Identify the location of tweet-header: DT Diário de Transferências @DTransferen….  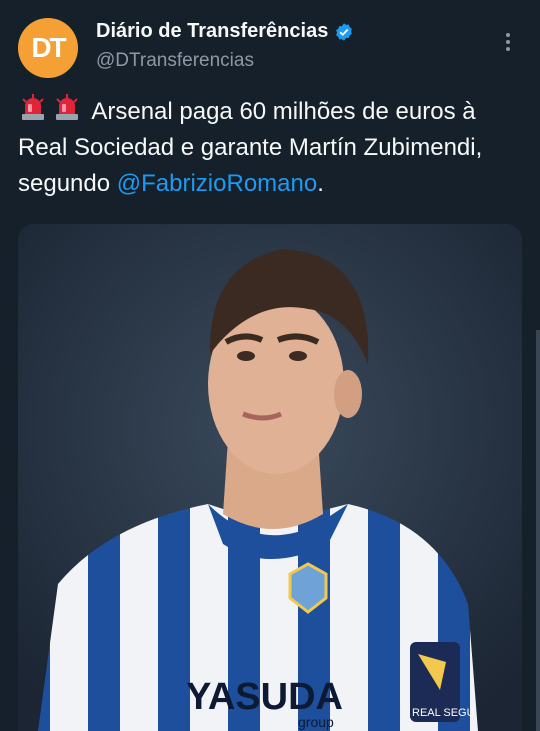
(270, 45).